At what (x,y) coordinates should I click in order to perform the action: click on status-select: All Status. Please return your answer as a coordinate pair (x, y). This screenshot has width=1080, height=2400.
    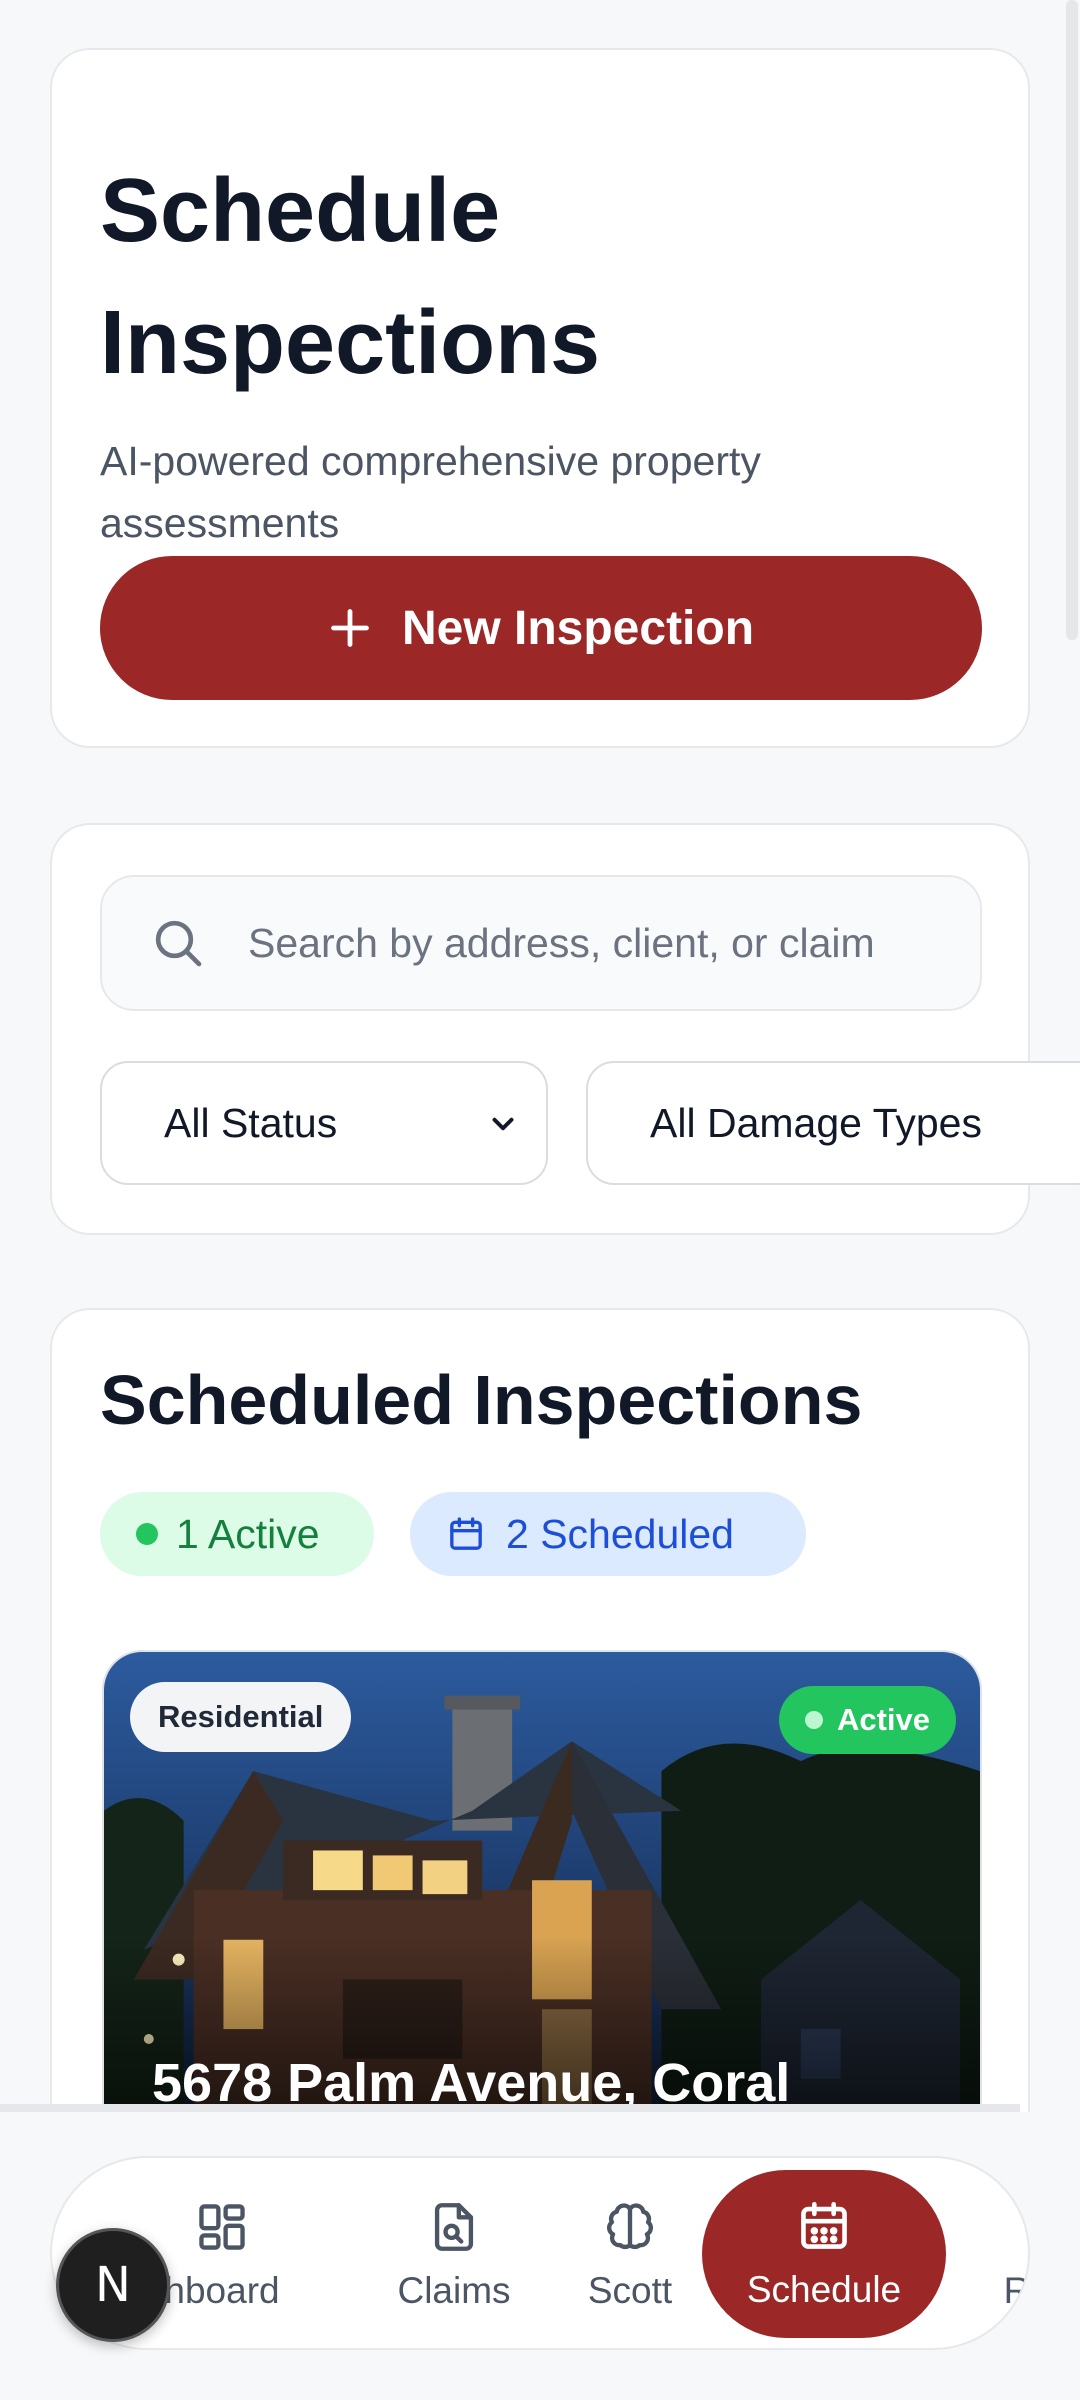
    Looking at the image, I should click on (324, 1123).